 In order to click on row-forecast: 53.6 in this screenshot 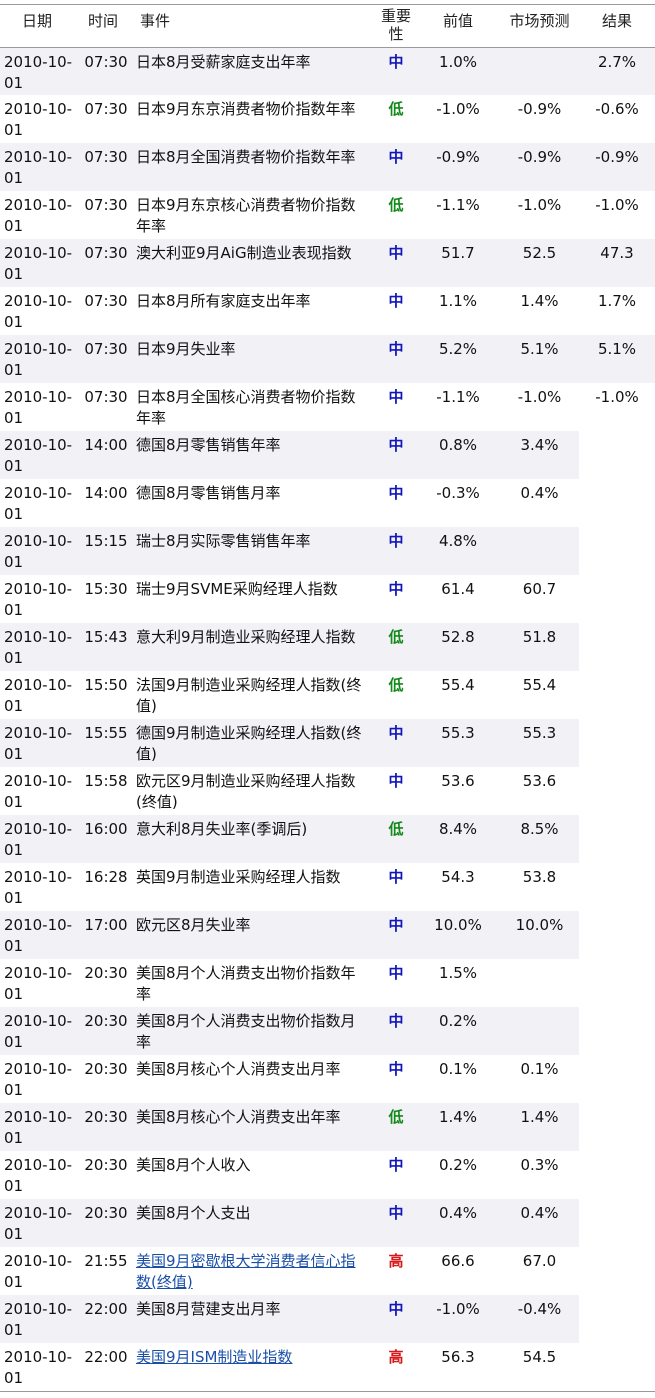, I will do `click(539, 781)`.